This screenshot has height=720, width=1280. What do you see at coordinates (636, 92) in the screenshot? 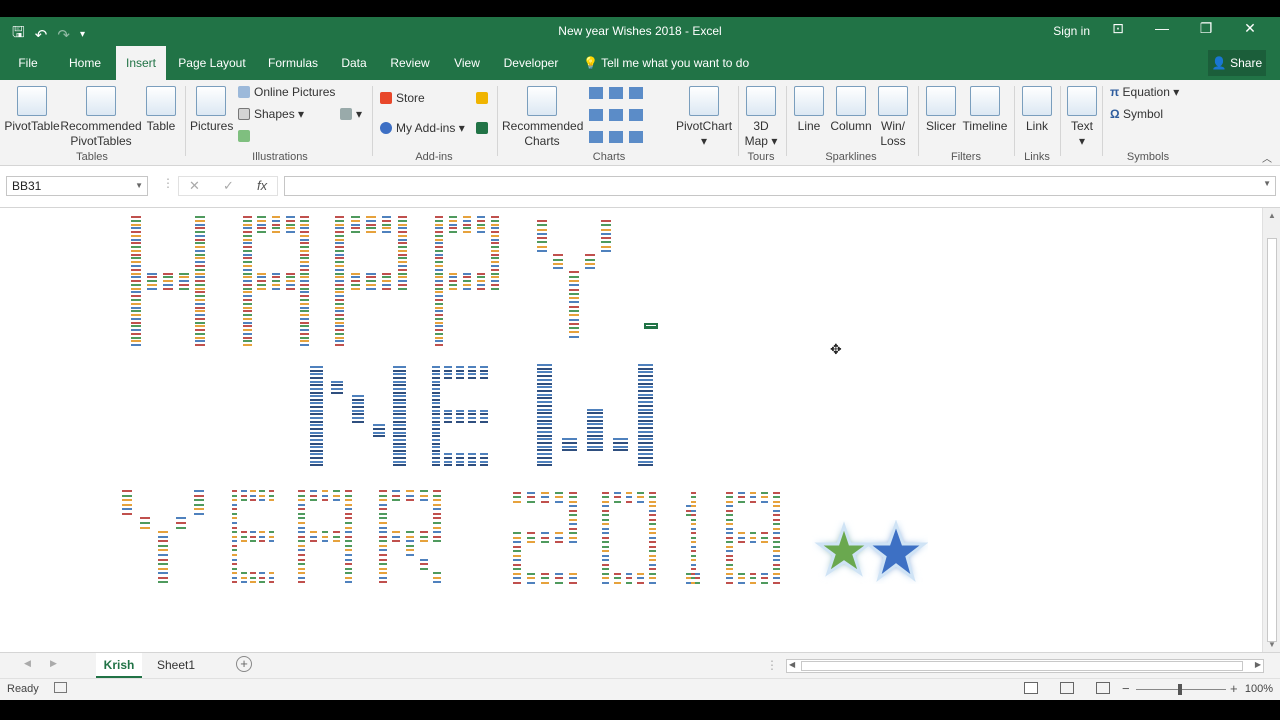
I see `waterfall-chart-icon` at bounding box center [636, 92].